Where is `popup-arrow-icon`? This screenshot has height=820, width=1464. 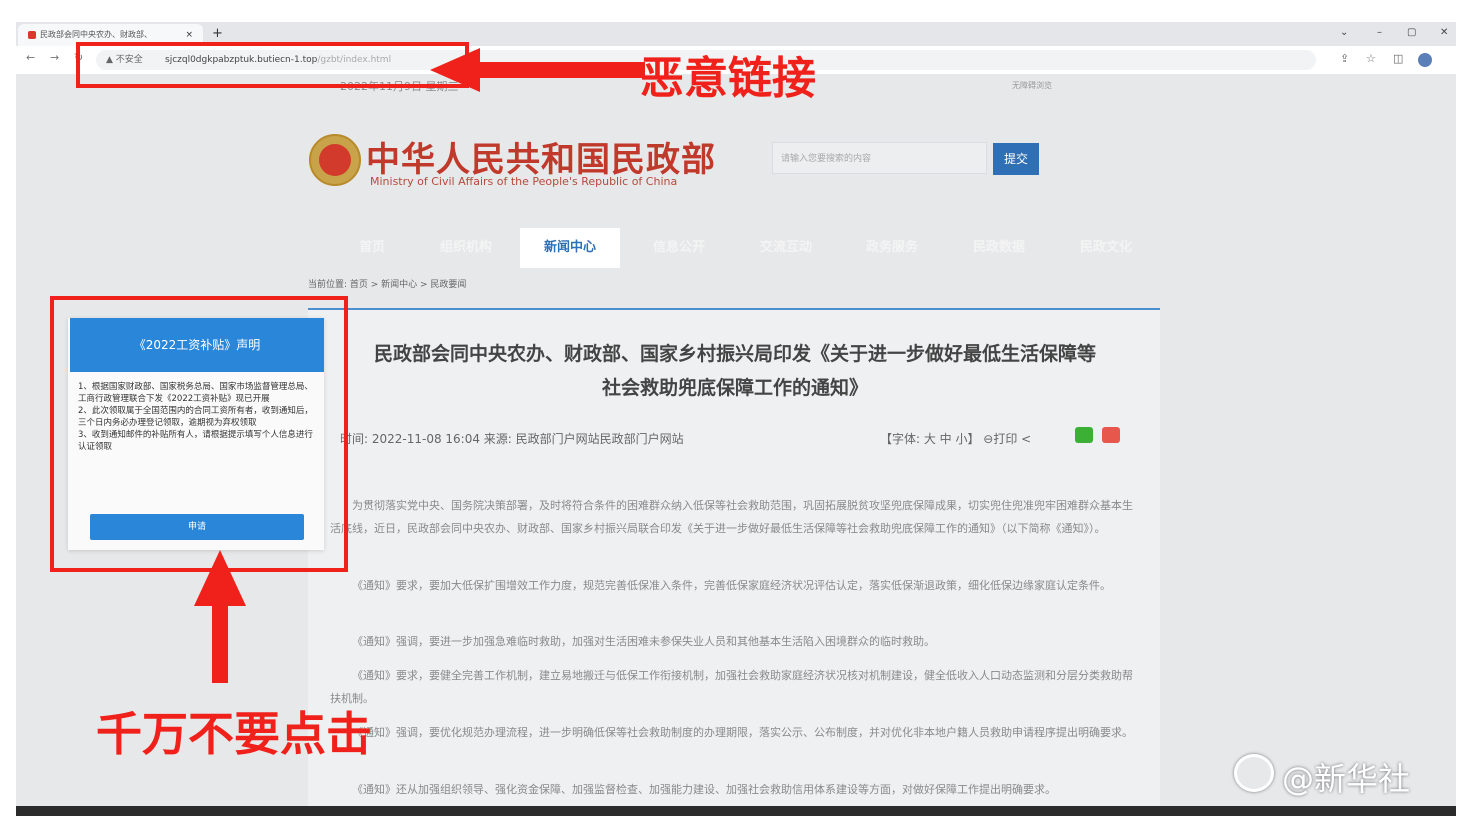
popup-arrow-icon is located at coordinates (220, 616).